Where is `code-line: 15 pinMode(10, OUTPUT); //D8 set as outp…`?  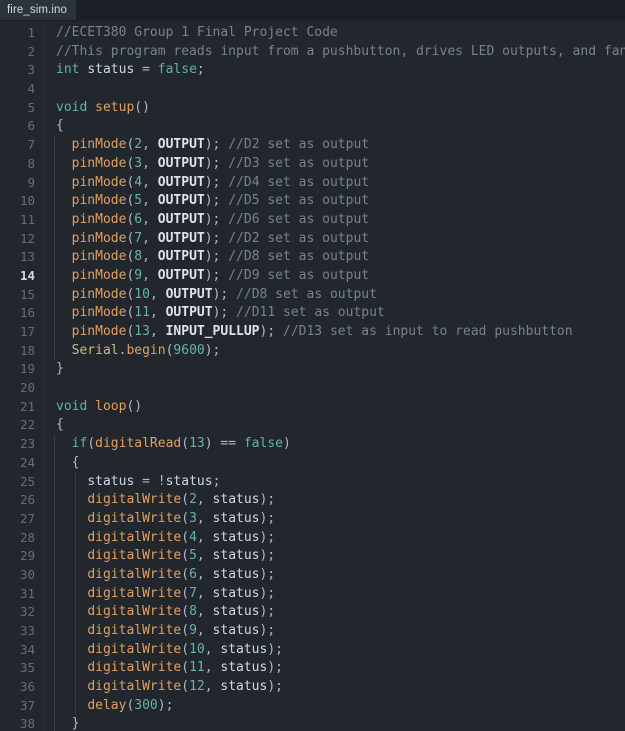 code-line: 15 pinMode(10, OUTPUT); //D8 set as outp… is located at coordinates (312, 295).